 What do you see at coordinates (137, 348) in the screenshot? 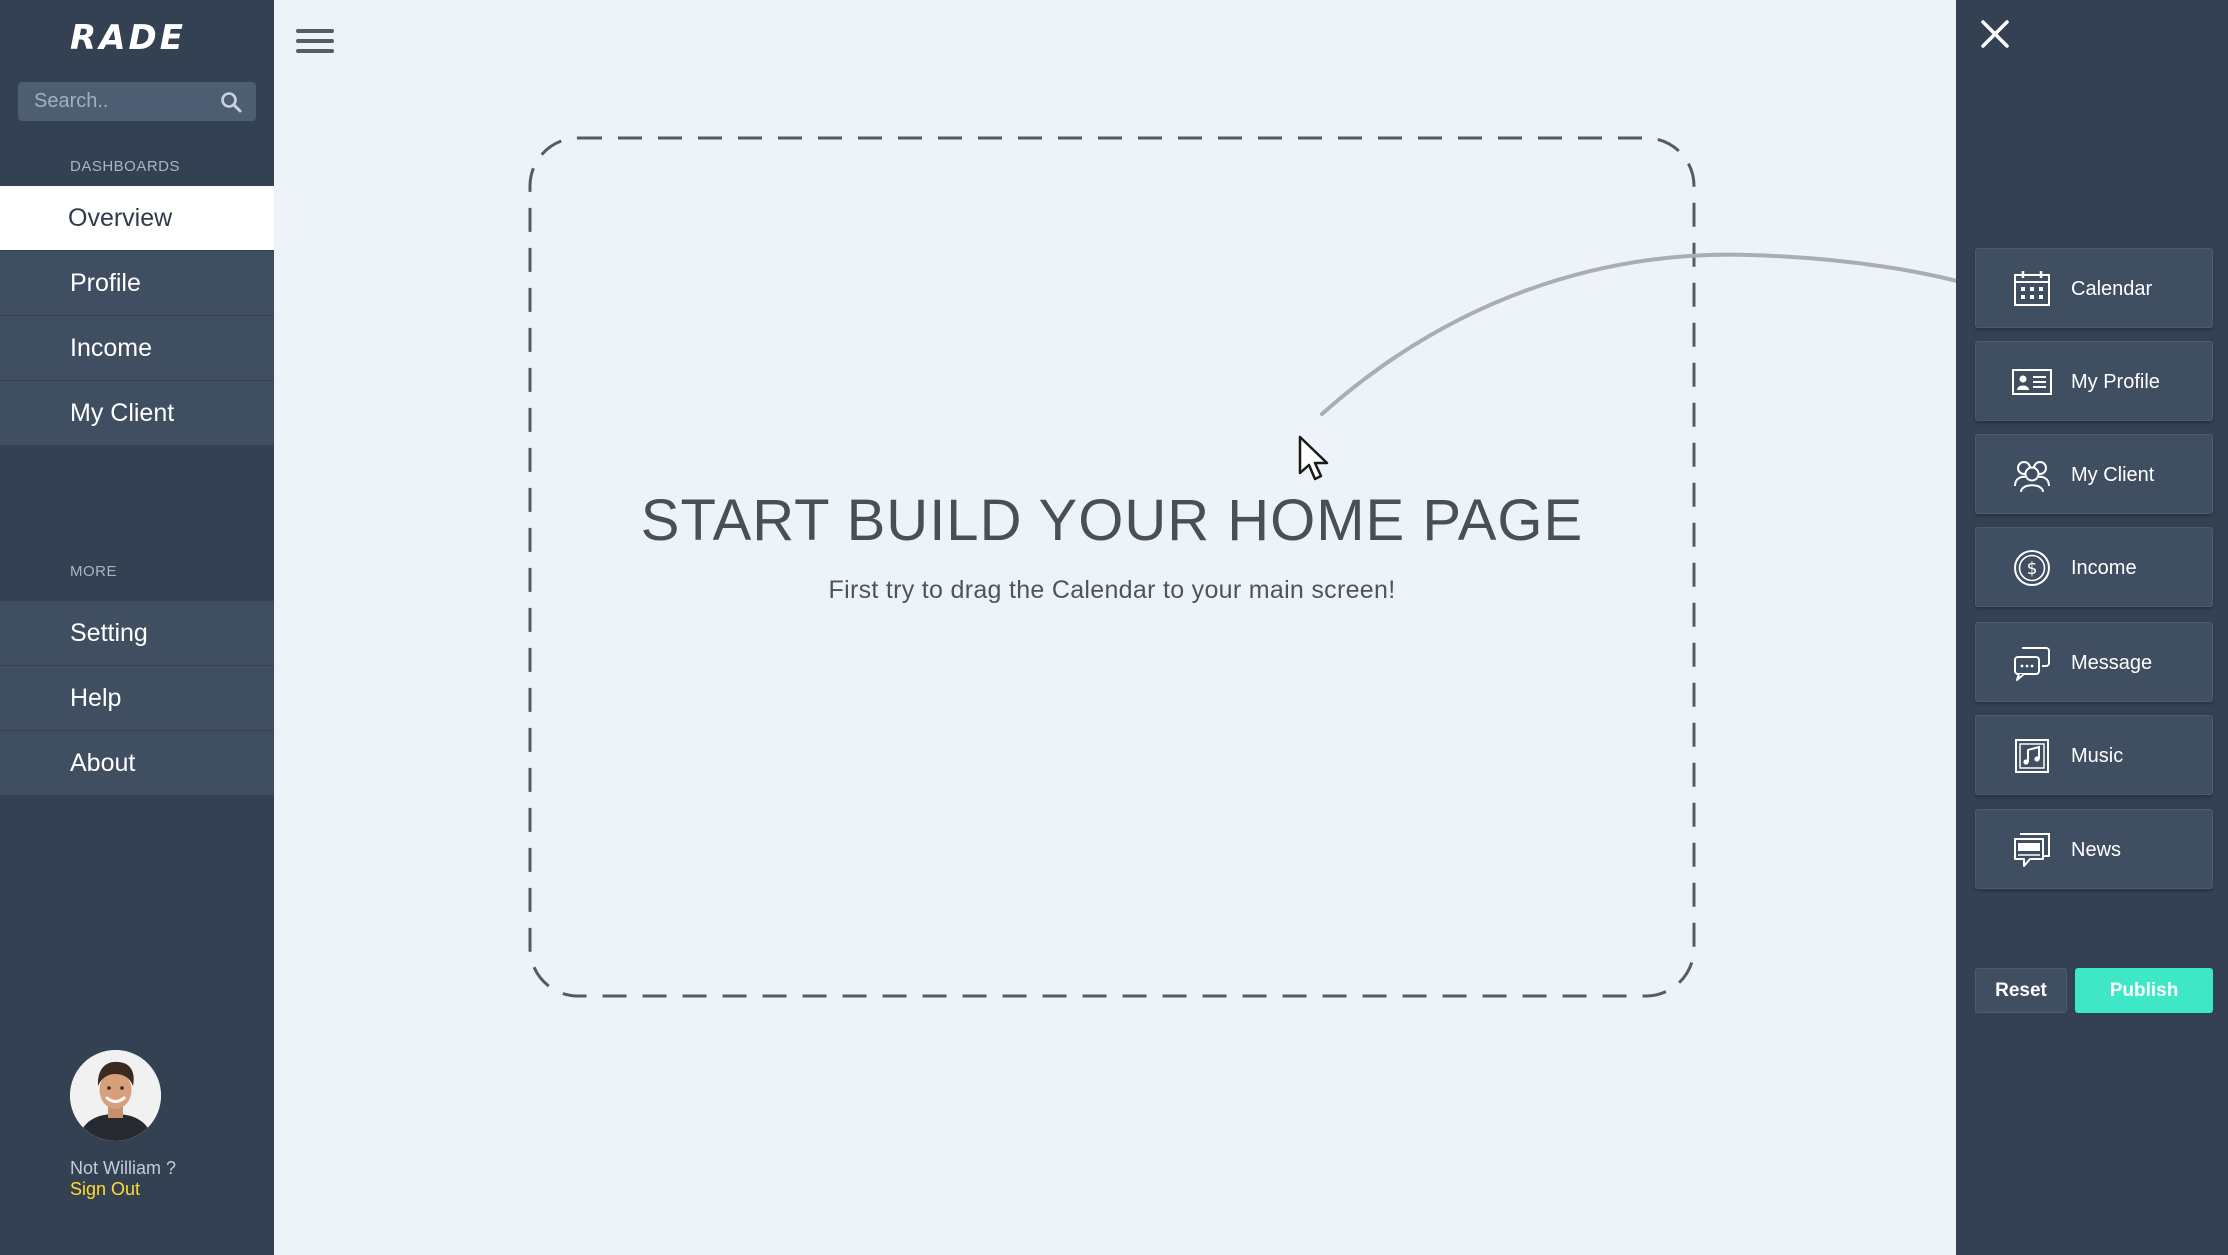
I see `sidebar-item-income: Income` at bounding box center [137, 348].